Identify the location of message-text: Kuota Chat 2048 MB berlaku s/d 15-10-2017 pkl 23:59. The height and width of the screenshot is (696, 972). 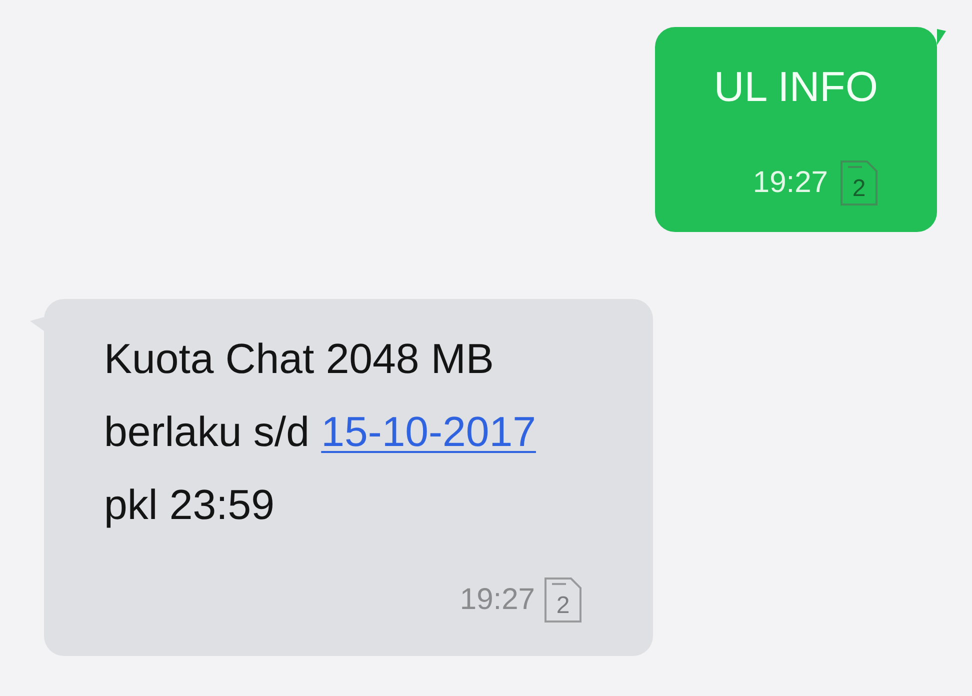
(320, 432).